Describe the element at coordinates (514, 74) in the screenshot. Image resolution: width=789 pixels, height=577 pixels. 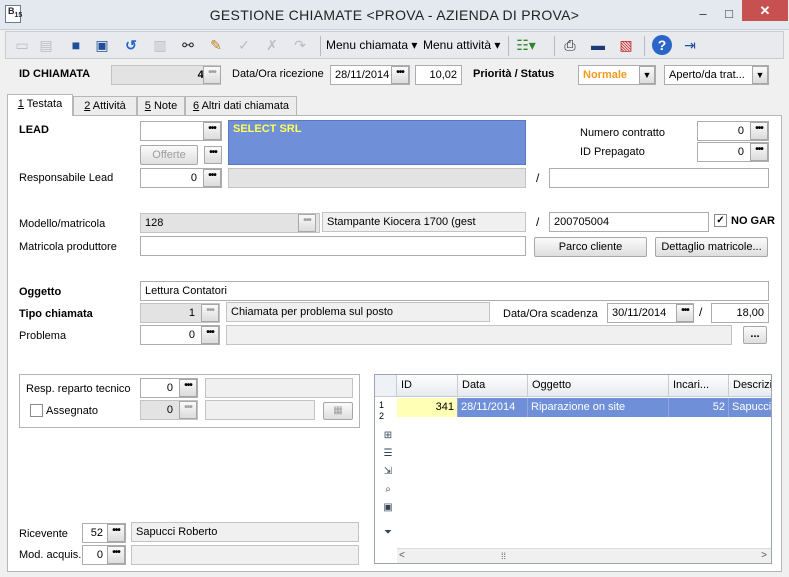
I see `priority-status-label: Priorità / Status` at that location.